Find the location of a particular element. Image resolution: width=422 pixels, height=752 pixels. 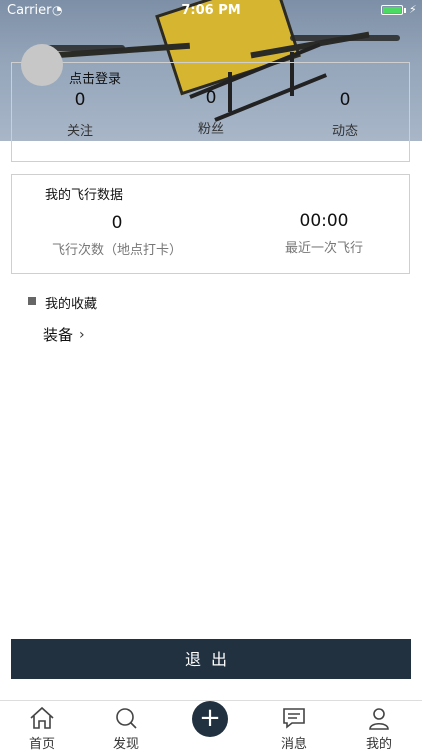

tab-messages: 消息 is located at coordinates (294, 728).